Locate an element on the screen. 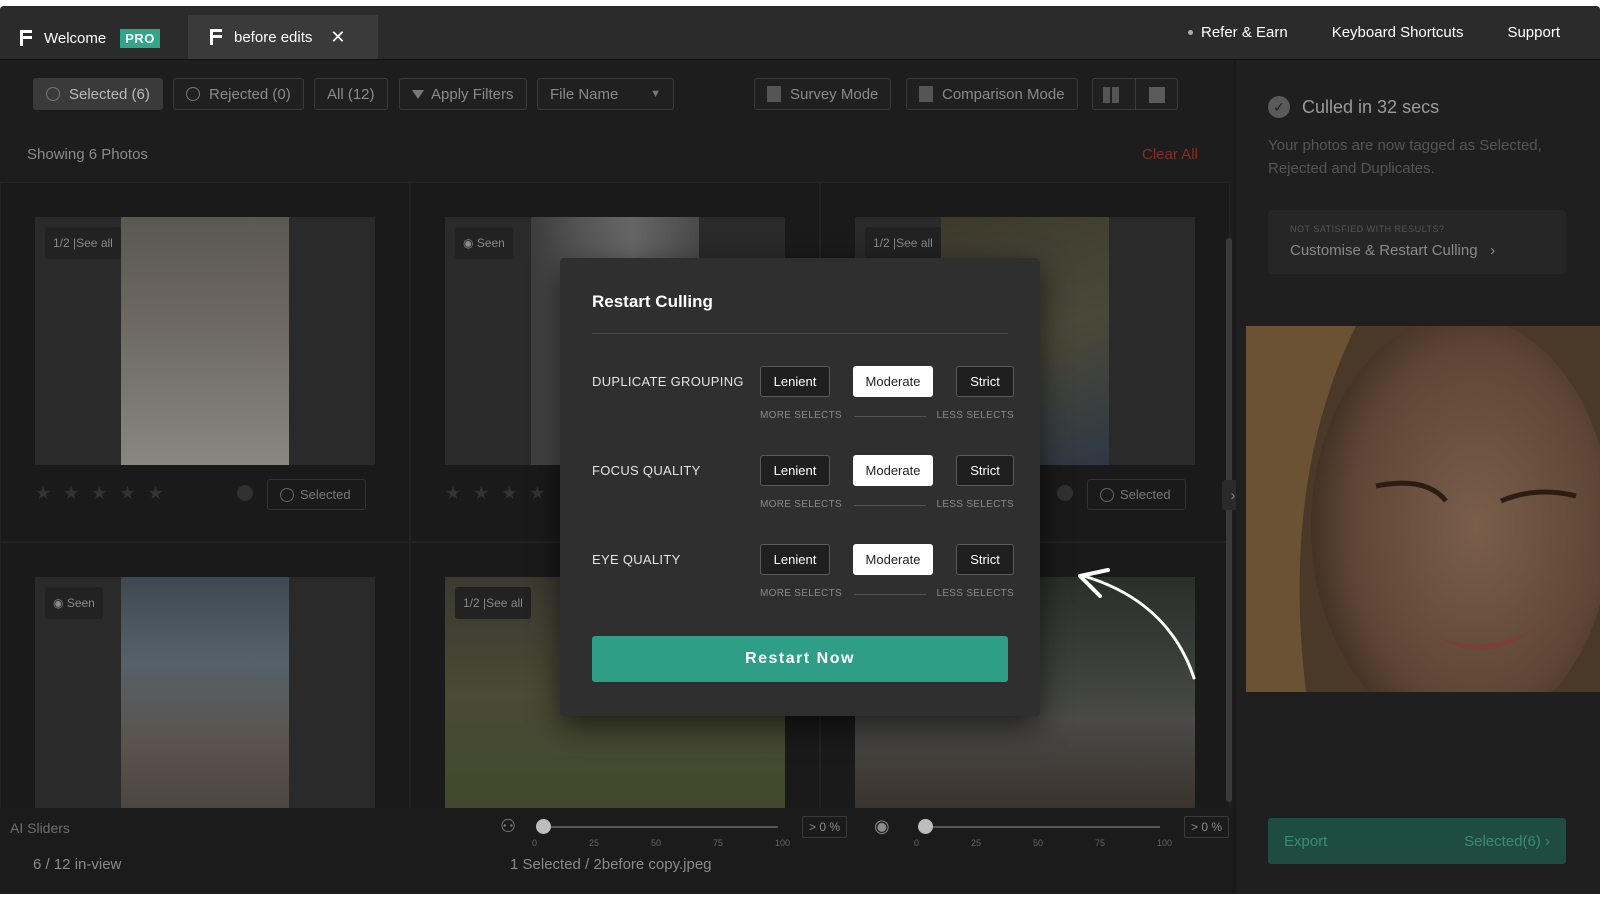 This screenshot has height=900, width=1600. apply-filters-label: Apply Filters is located at coordinates (472, 94).